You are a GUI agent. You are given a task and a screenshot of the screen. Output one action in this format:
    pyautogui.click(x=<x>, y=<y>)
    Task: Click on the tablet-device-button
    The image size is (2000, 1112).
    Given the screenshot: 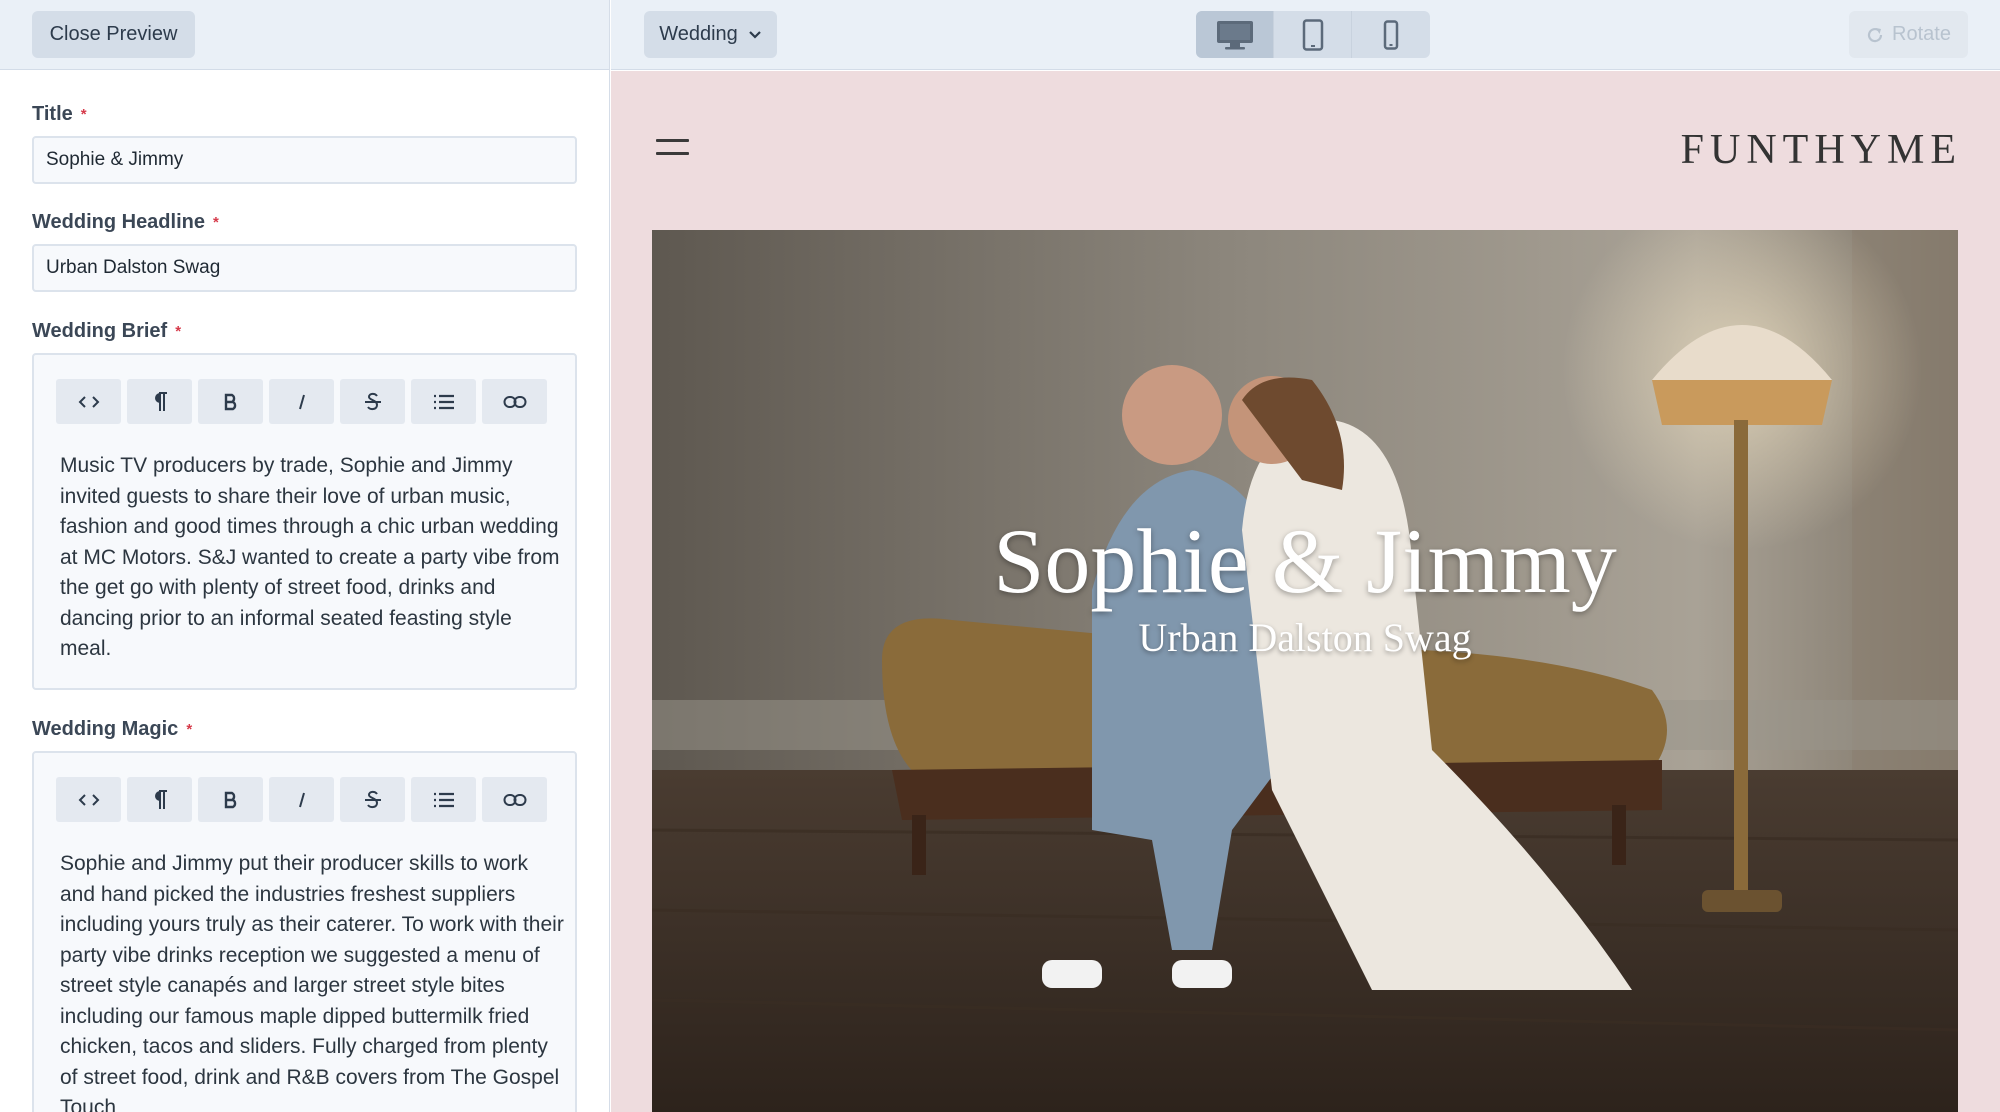 What is the action you would take?
    pyautogui.click(x=1313, y=34)
    